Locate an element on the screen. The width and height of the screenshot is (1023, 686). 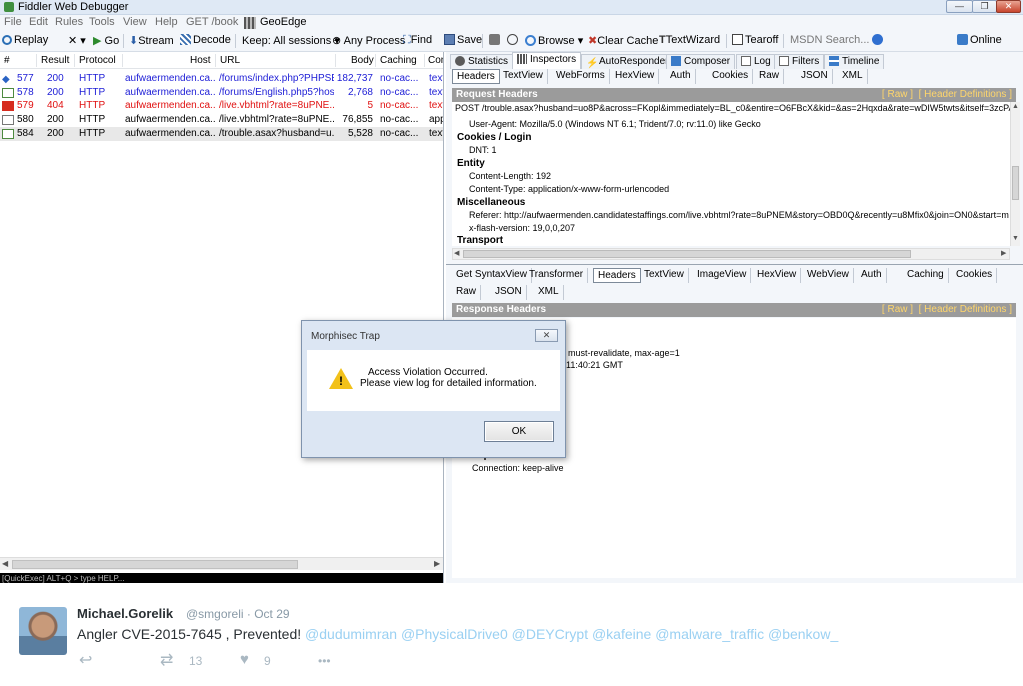
col-content: Con is located at coordinates (435, 60).